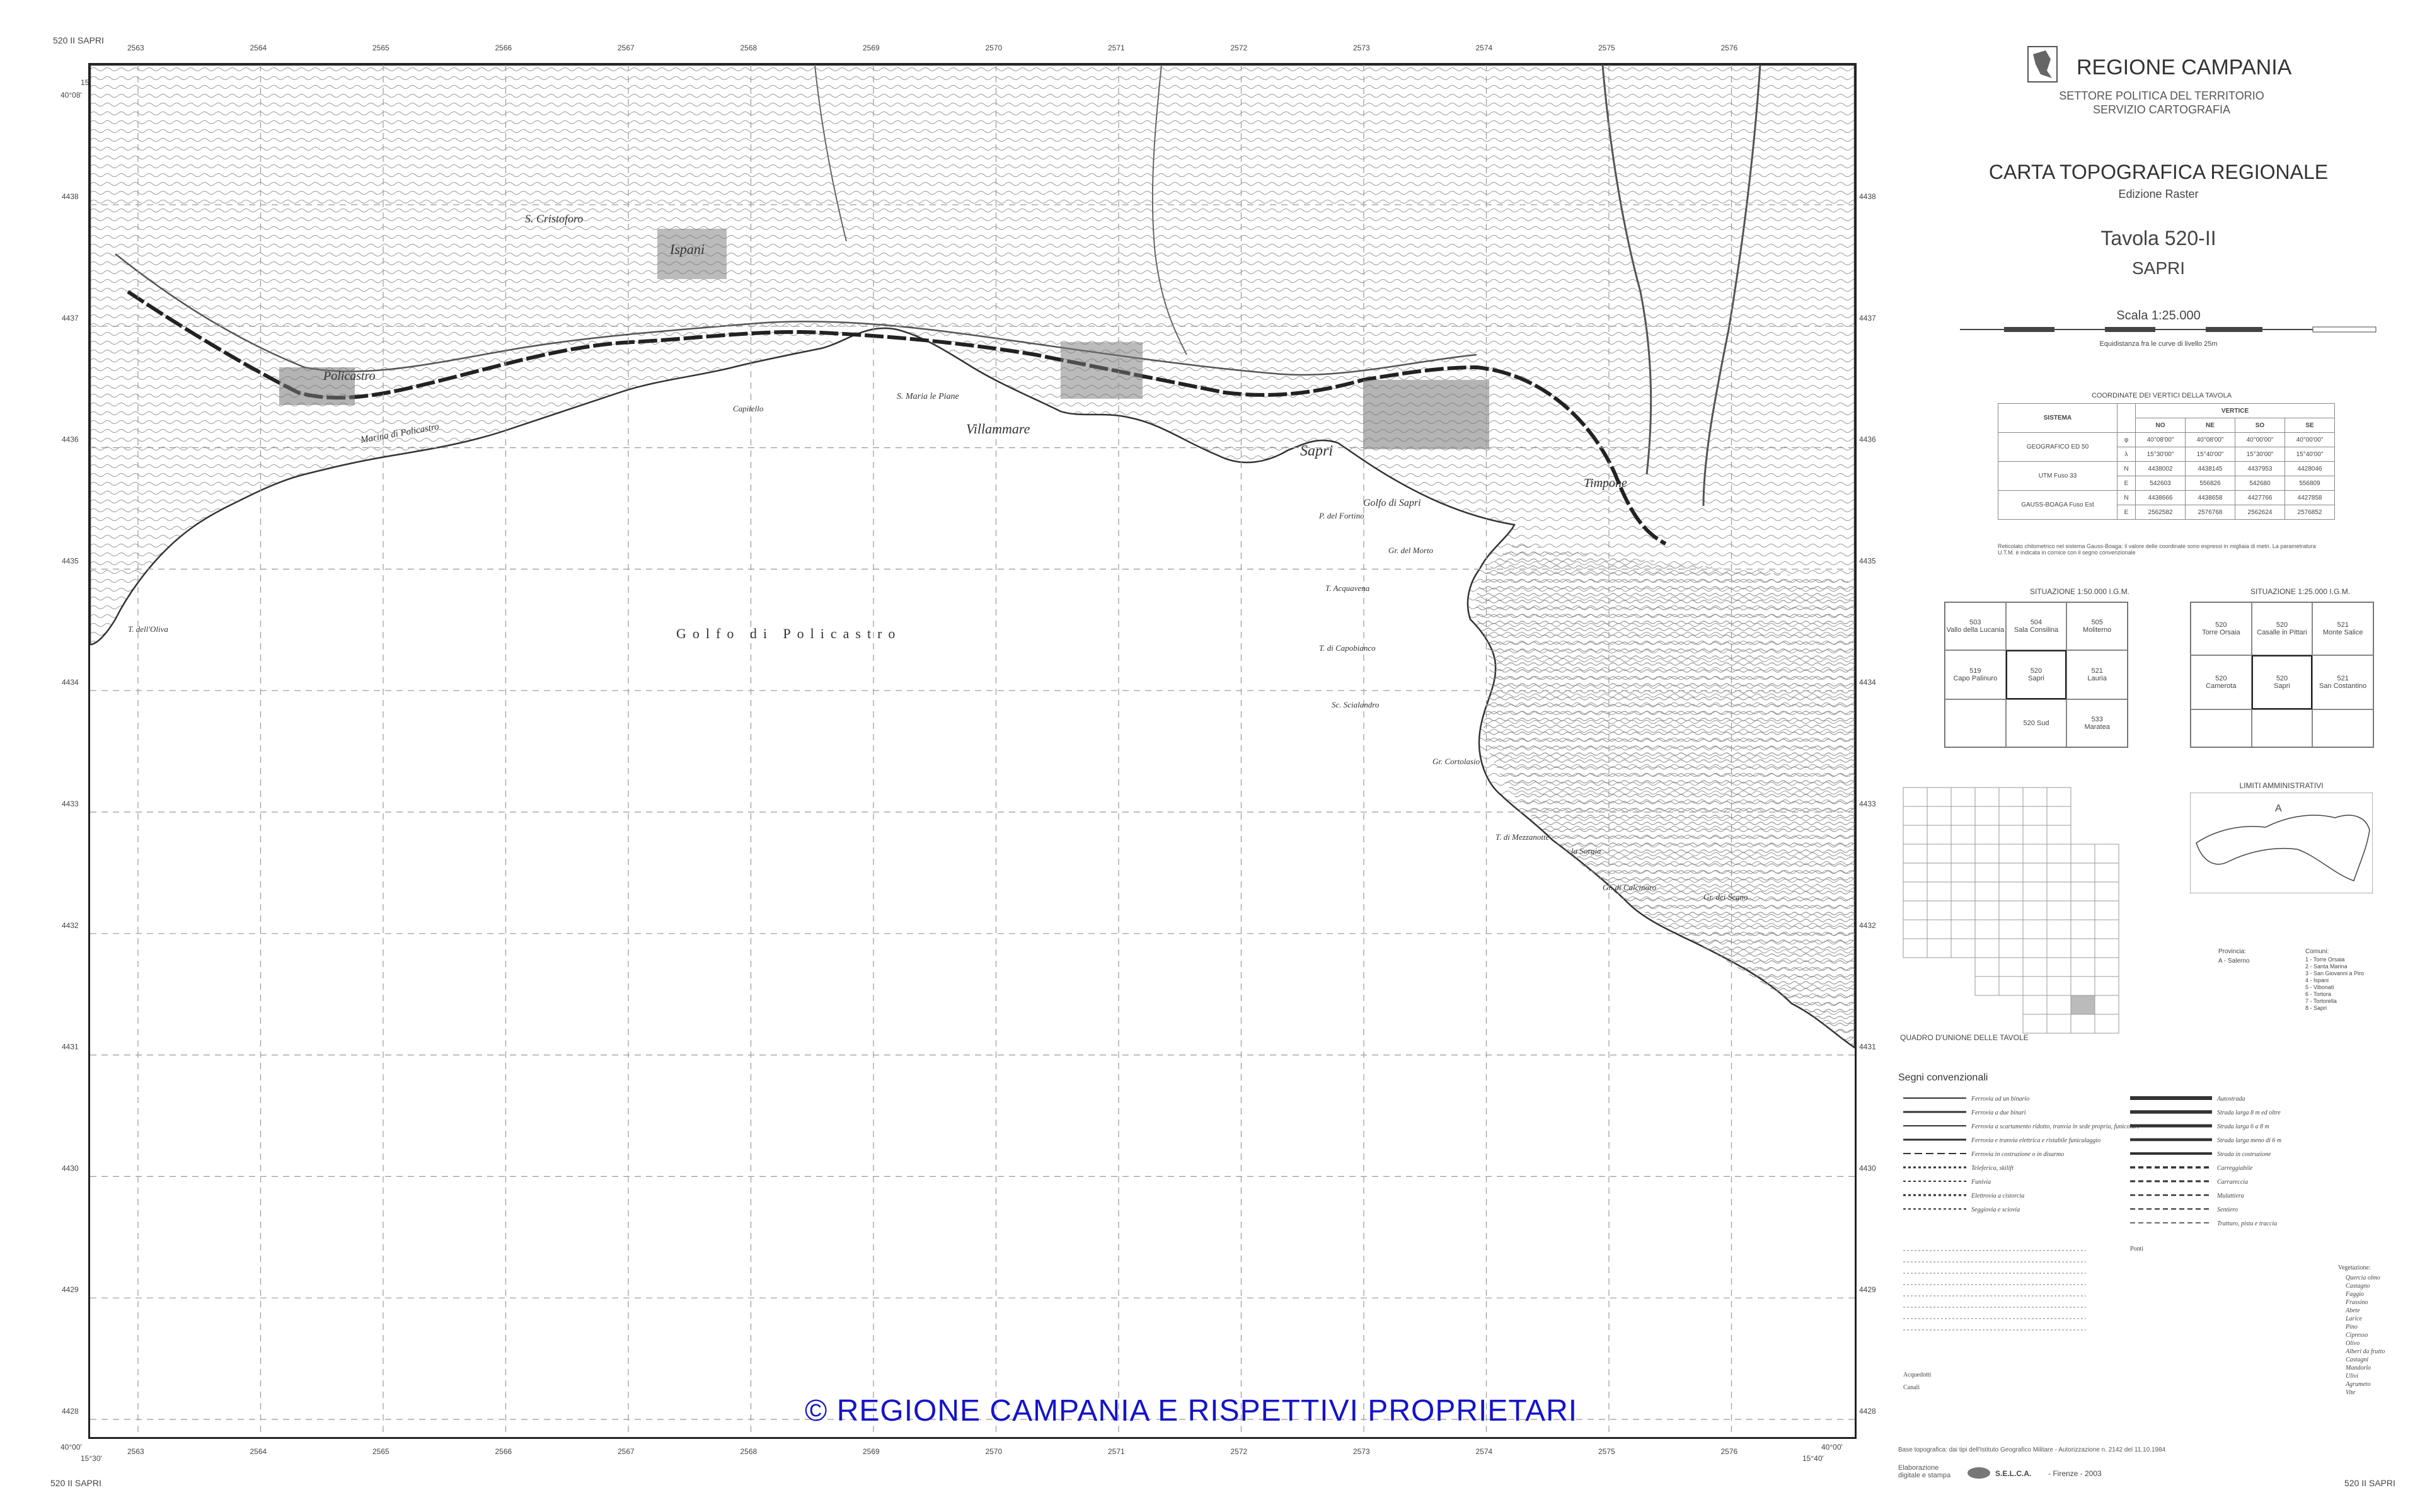 The width and height of the screenshot is (2420, 1512). Describe the element at coordinates (2184, 67) in the screenshot. I see `region-title: REGIONE CAMPANIA` at that location.